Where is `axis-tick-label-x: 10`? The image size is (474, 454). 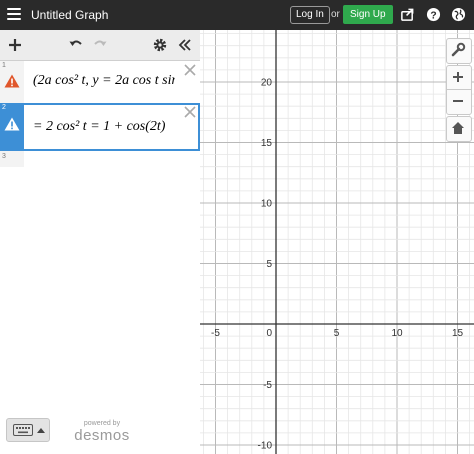 axis-tick-label-x: 10 is located at coordinates (397, 333).